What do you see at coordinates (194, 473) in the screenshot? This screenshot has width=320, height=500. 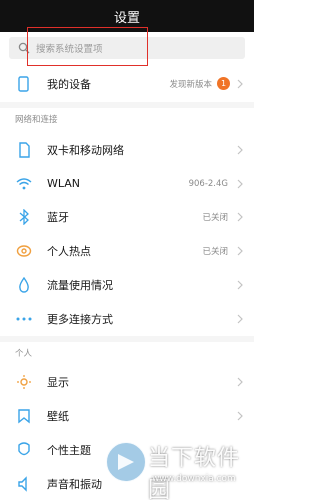 I see `watermark-text: 当下软件园` at bounding box center [194, 473].